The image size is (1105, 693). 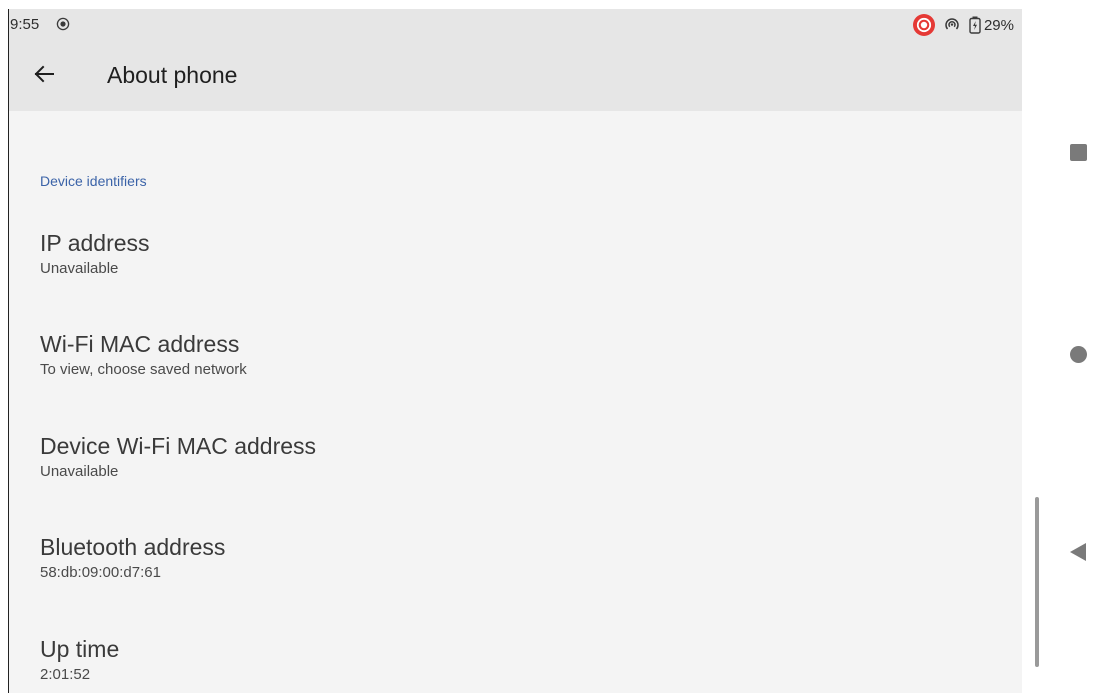 I want to click on pref-up-time: Up time 2:01:52, so click(x=520, y=660).